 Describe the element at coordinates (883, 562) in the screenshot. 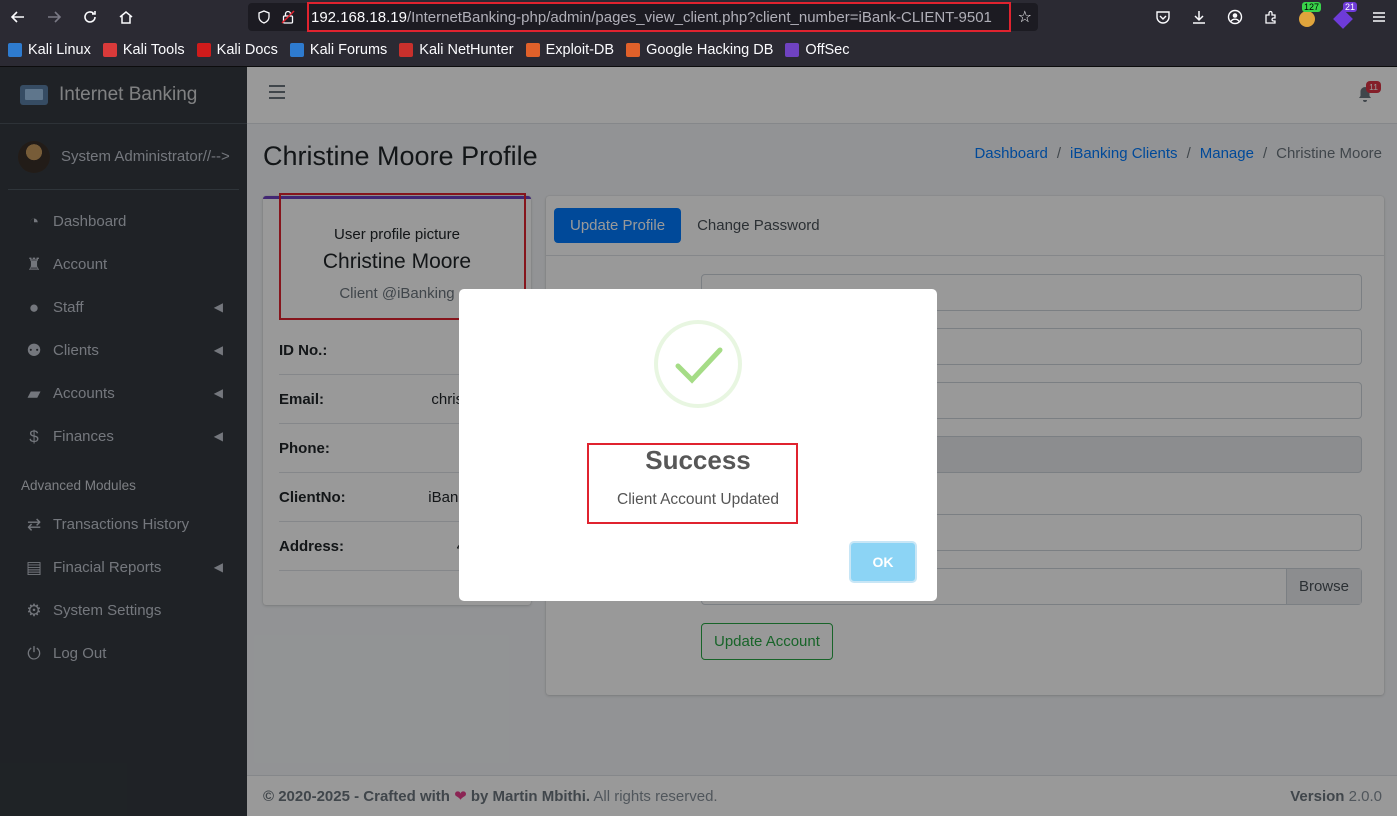

I see `ok-button: OK` at that location.